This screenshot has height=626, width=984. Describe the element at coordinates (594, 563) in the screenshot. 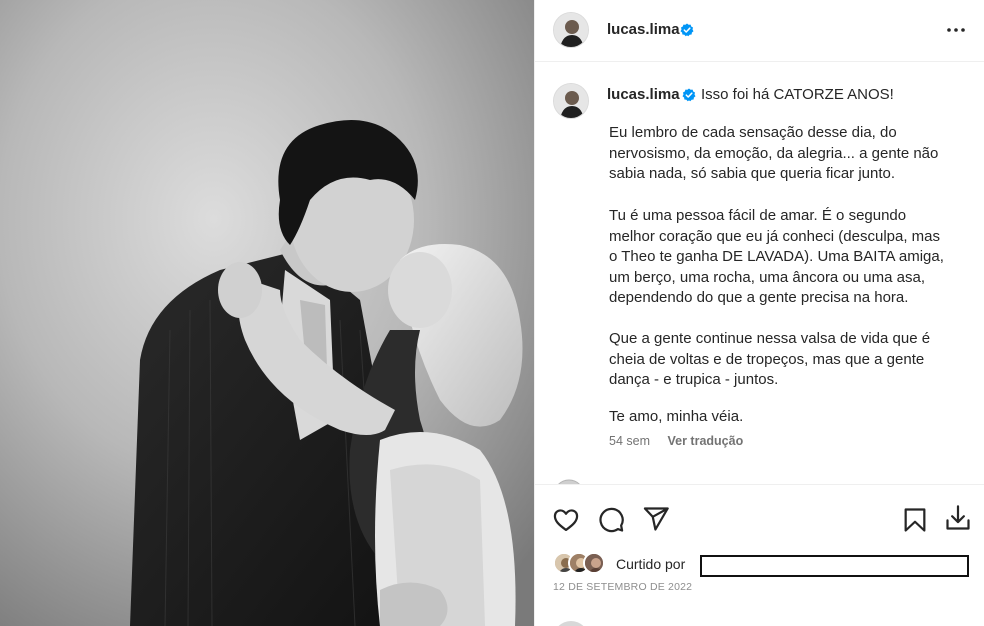

I see `liker-avatar` at that location.